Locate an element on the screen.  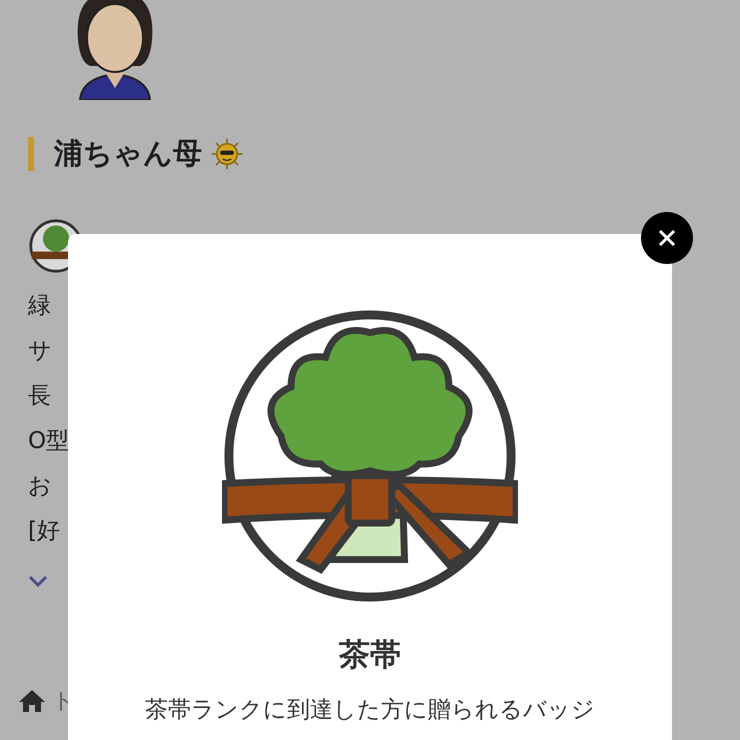
close-icon is located at coordinates (667, 238).